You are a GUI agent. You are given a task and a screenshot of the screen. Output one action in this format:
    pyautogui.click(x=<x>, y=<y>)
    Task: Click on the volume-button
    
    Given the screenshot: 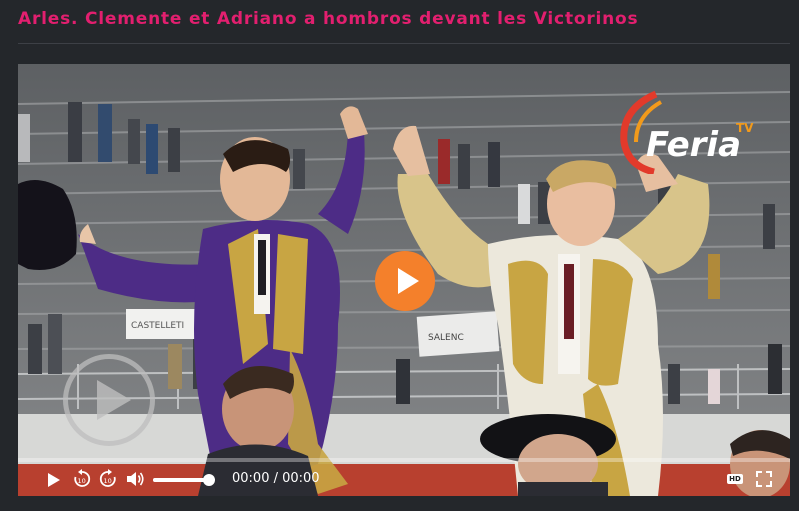 What is the action you would take?
    pyautogui.click(x=135, y=479)
    